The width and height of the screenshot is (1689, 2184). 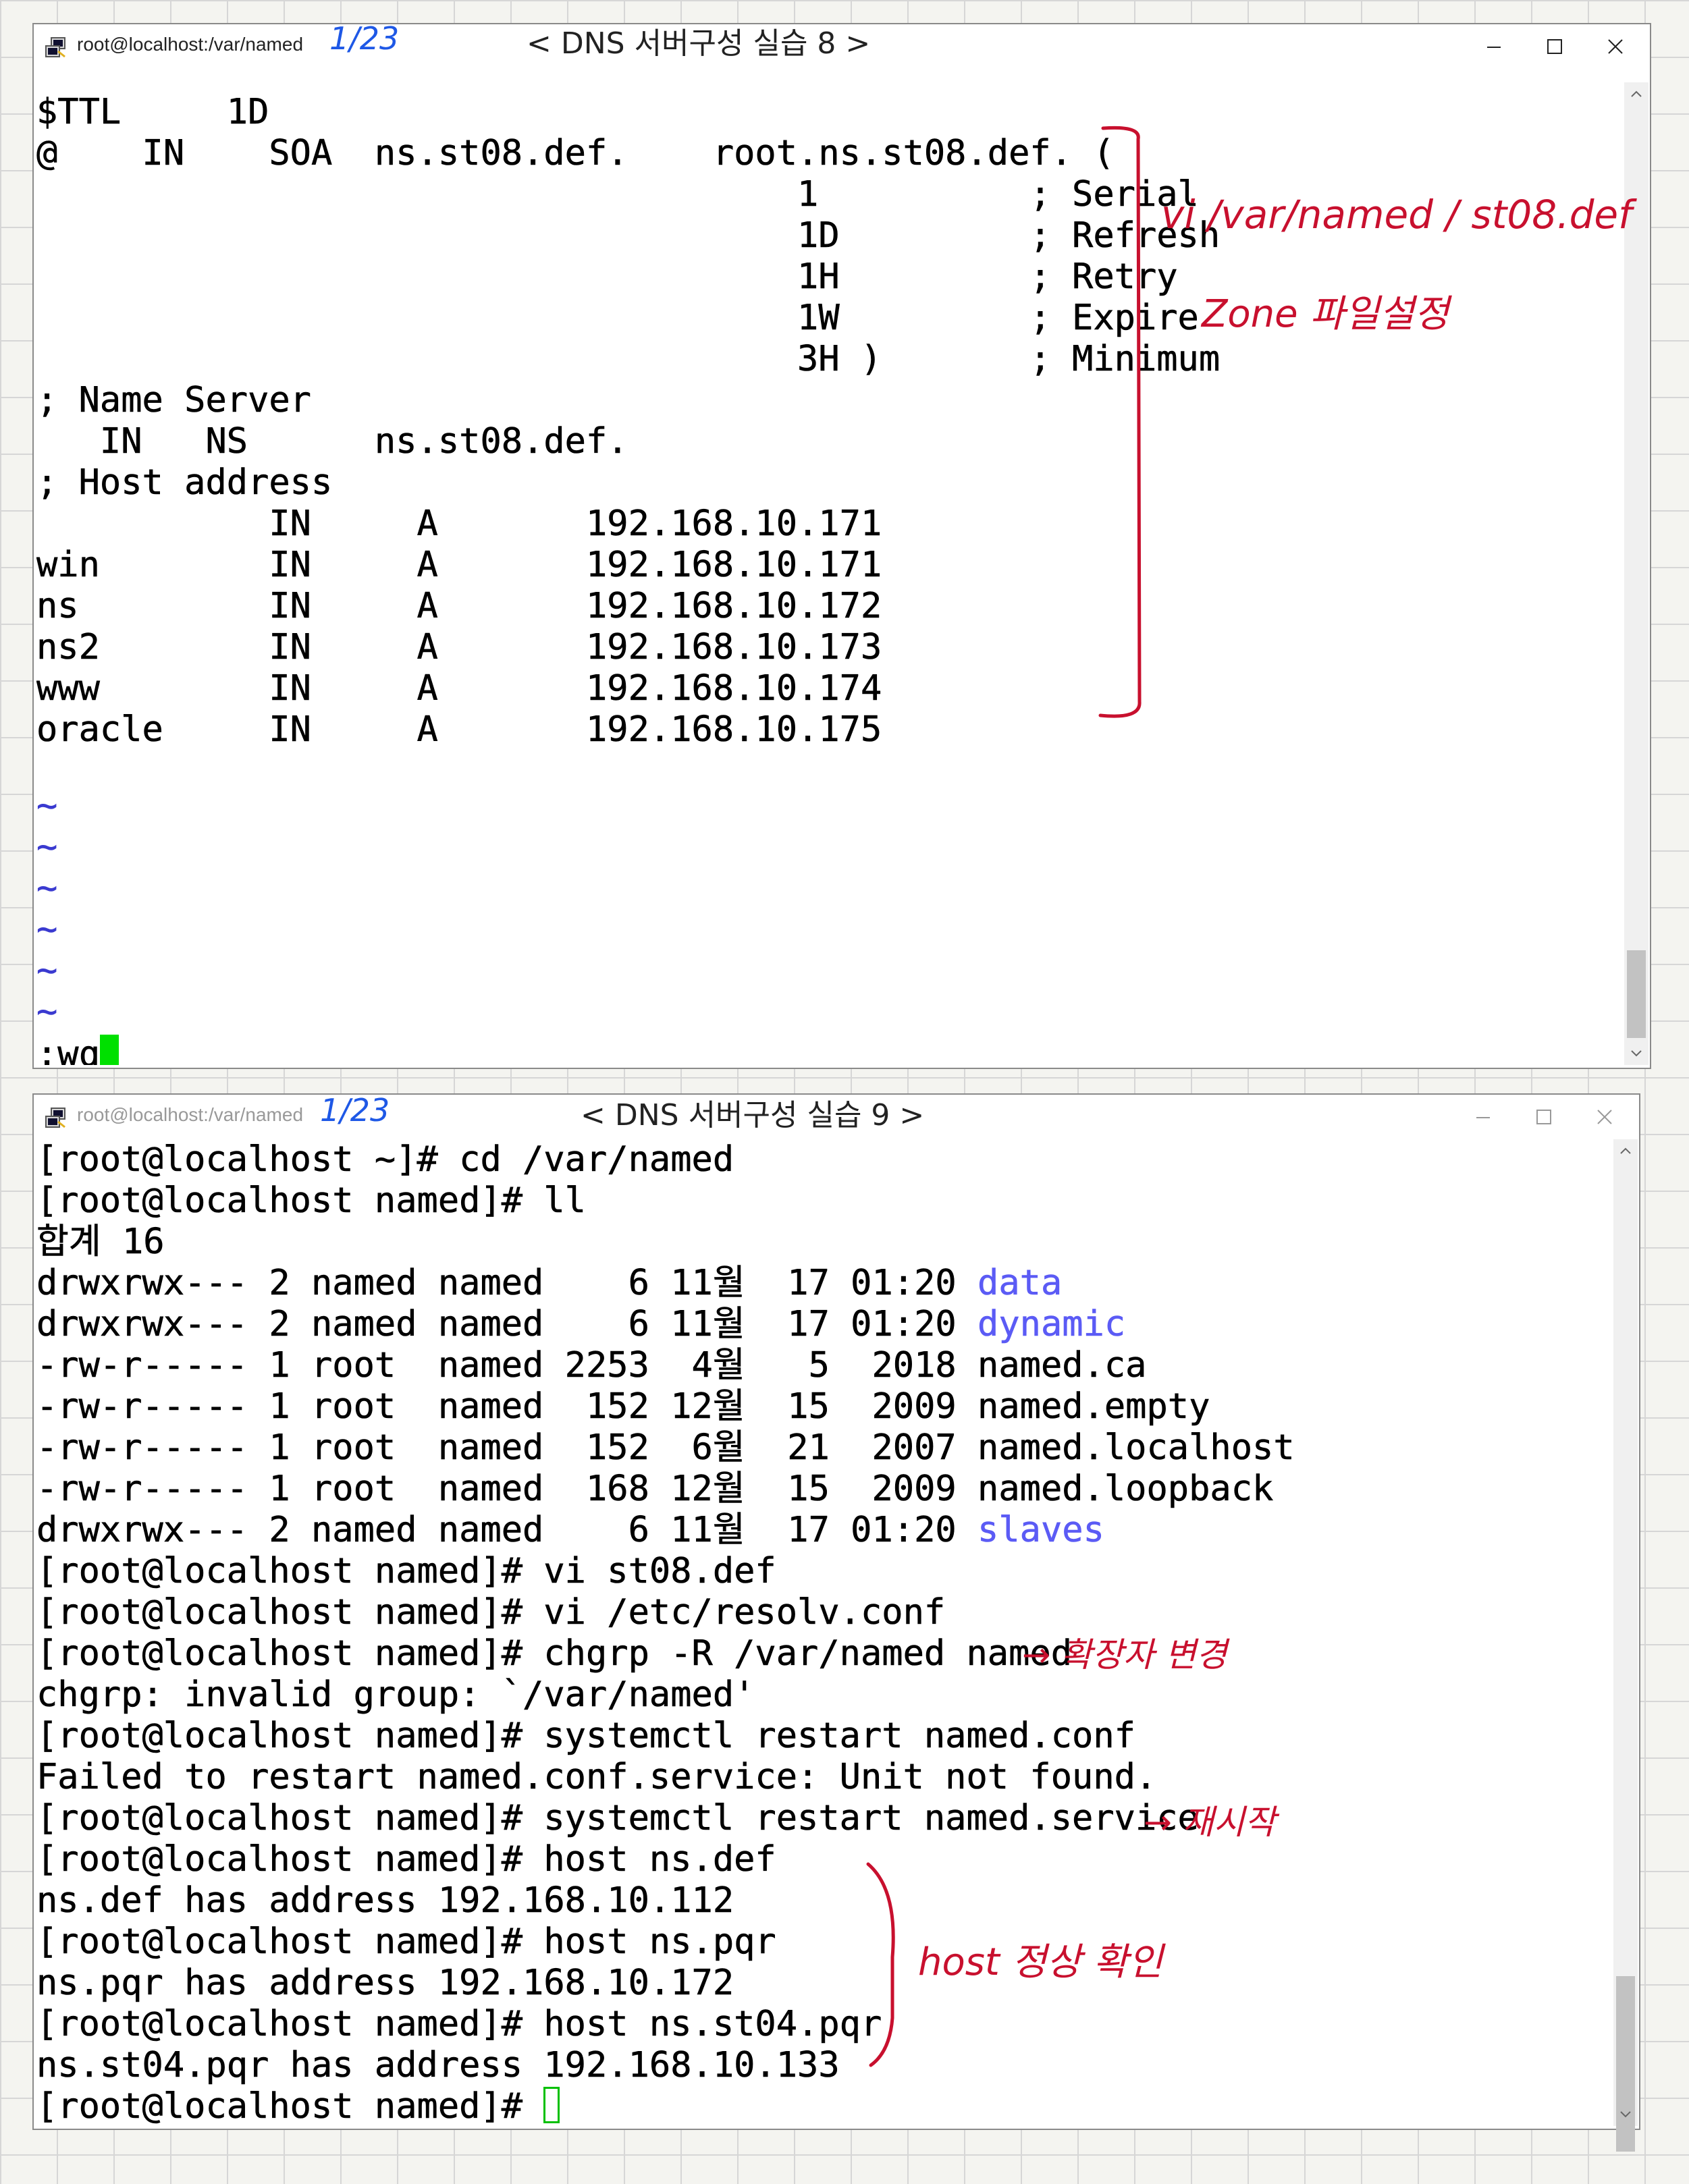 What do you see at coordinates (699, 43) in the screenshot?
I see `handwritten-heading: < DNS 서버구성 실습 8 >` at bounding box center [699, 43].